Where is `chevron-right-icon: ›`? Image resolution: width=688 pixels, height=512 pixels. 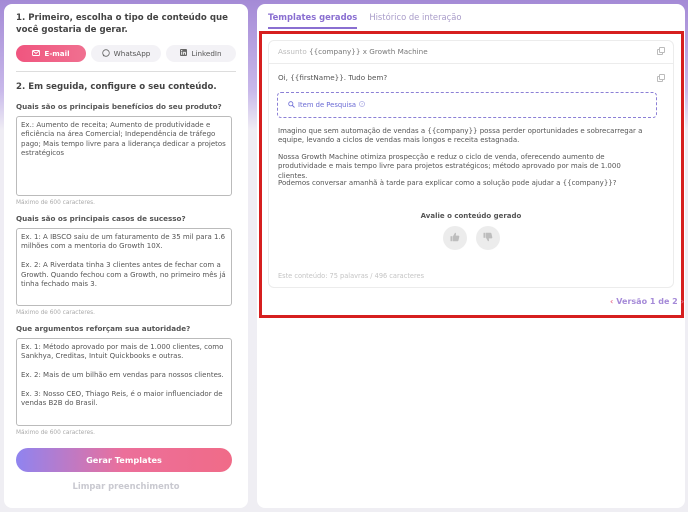 chevron-right-icon: › is located at coordinates (682, 301).